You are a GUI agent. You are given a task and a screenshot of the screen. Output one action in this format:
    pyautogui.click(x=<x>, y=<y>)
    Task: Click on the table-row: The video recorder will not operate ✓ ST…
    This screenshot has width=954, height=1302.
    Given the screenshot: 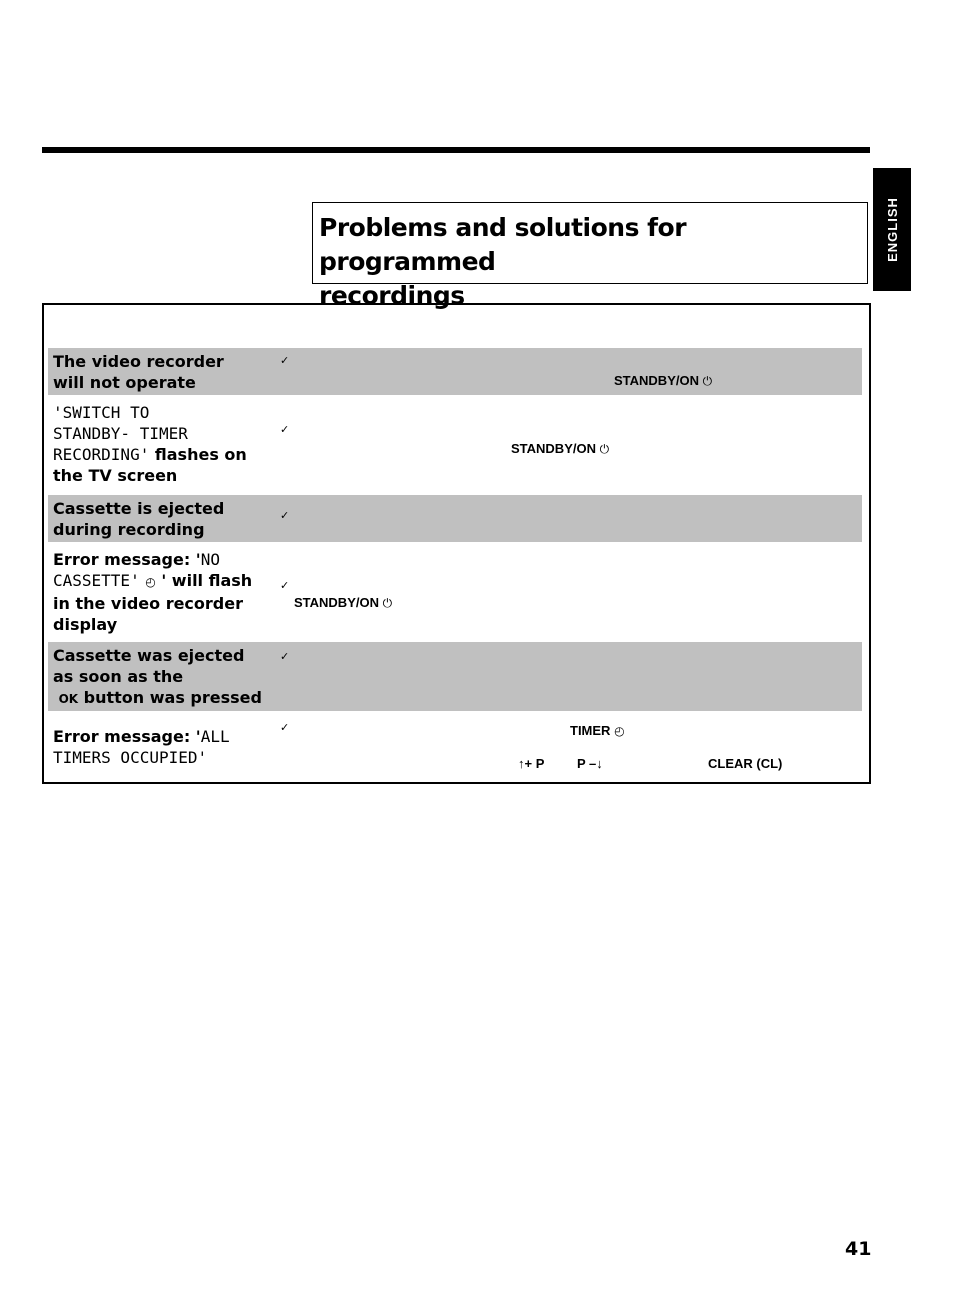 What is the action you would take?
    pyautogui.click(x=455, y=371)
    